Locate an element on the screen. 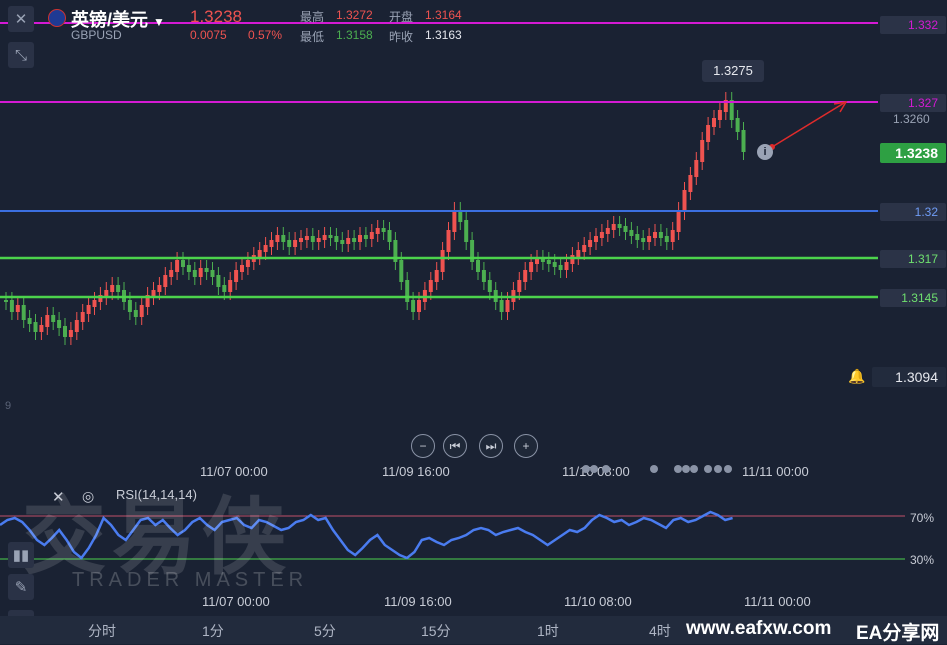 The width and height of the screenshot is (947, 645). last-price: 1.3238 is located at coordinates (216, 16).